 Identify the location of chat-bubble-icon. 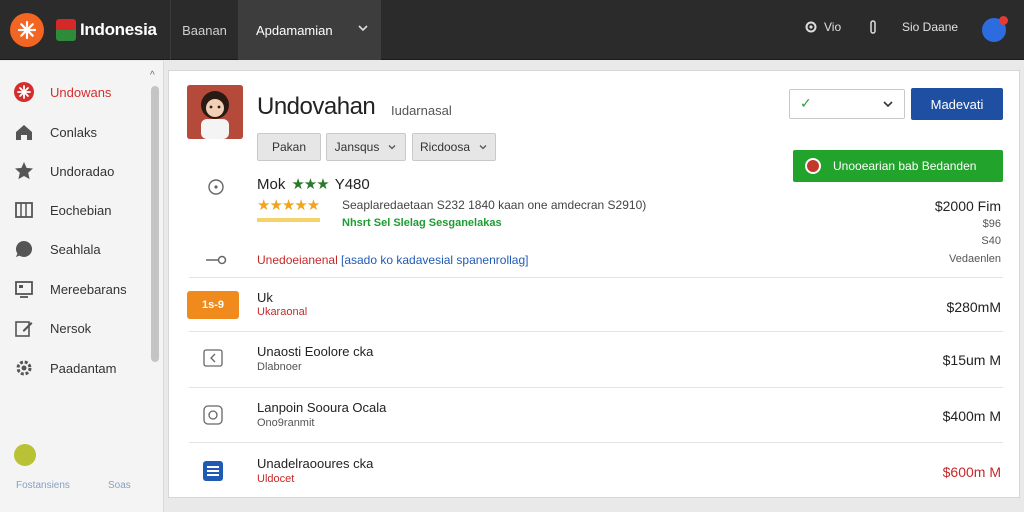
(24, 249).